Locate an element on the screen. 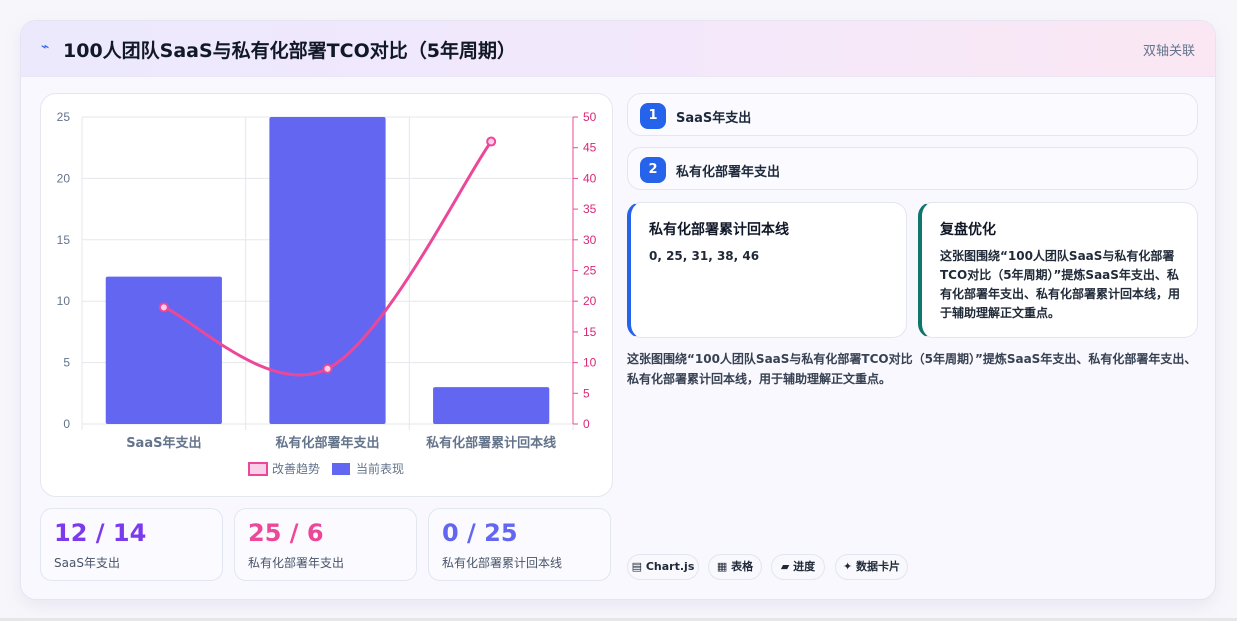 This screenshot has height=621, width=1237. progress-icon: ▰ is located at coordinates (785, 566).